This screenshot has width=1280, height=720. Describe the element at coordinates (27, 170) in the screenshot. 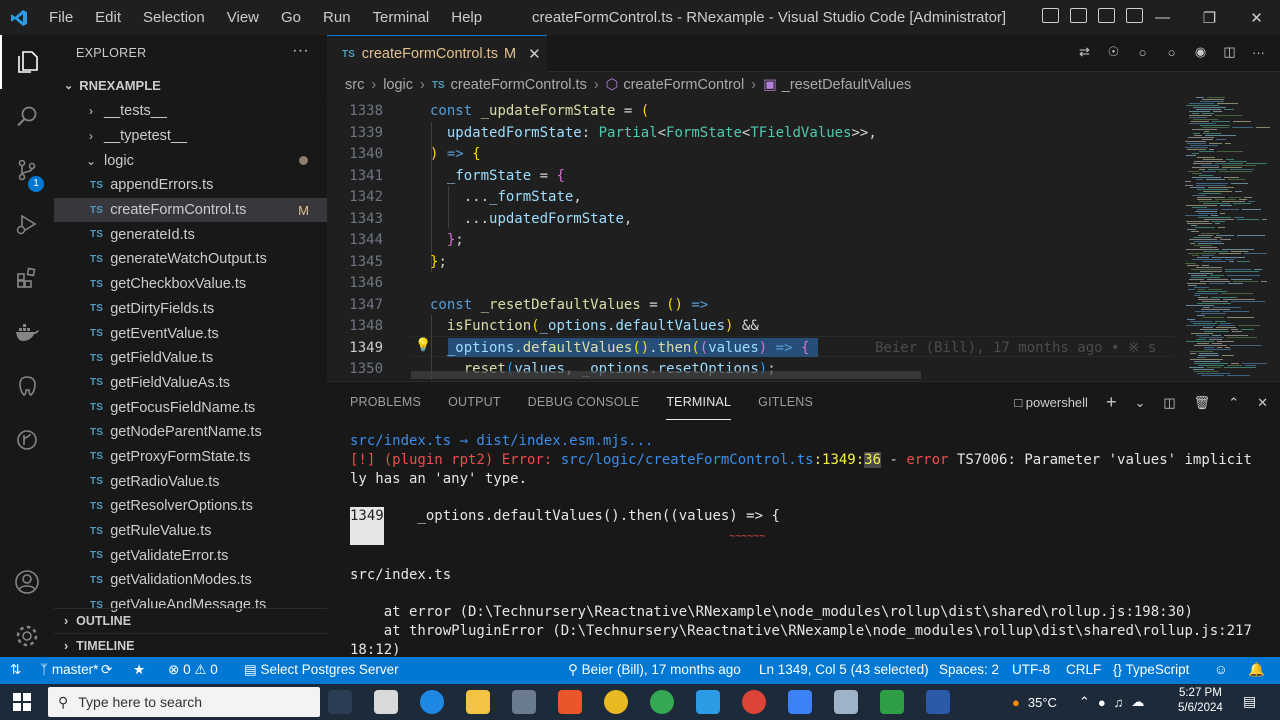

I see `source-control-icon: 1` at that location.